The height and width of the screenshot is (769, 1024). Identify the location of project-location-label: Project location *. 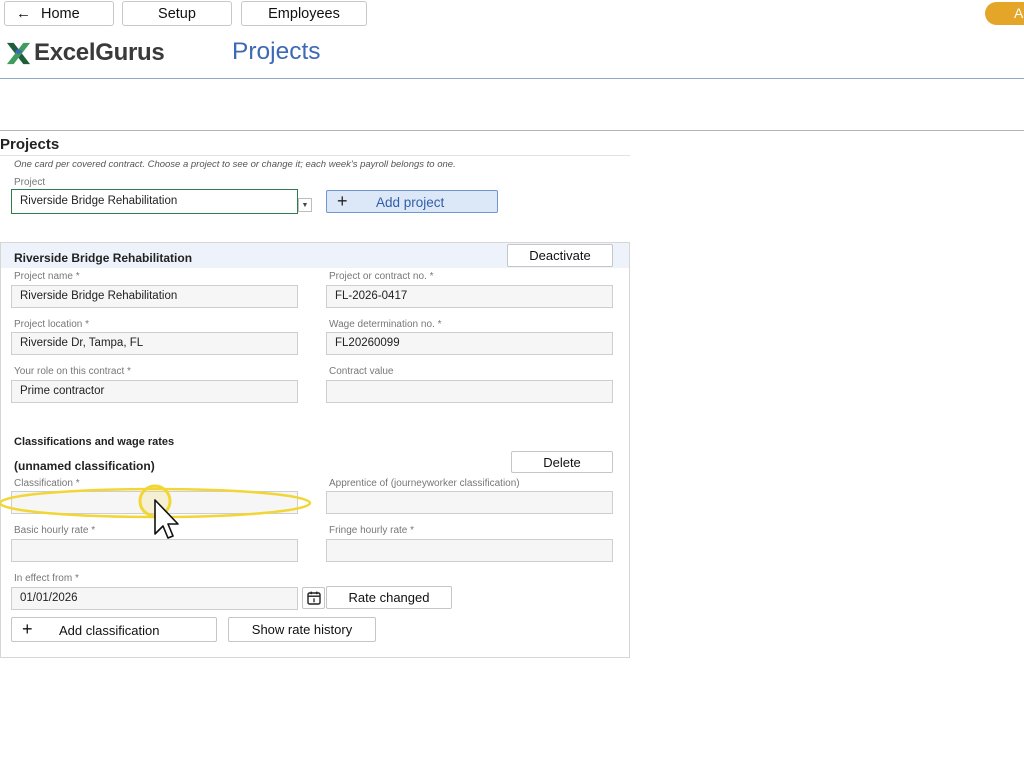
(52, 324).